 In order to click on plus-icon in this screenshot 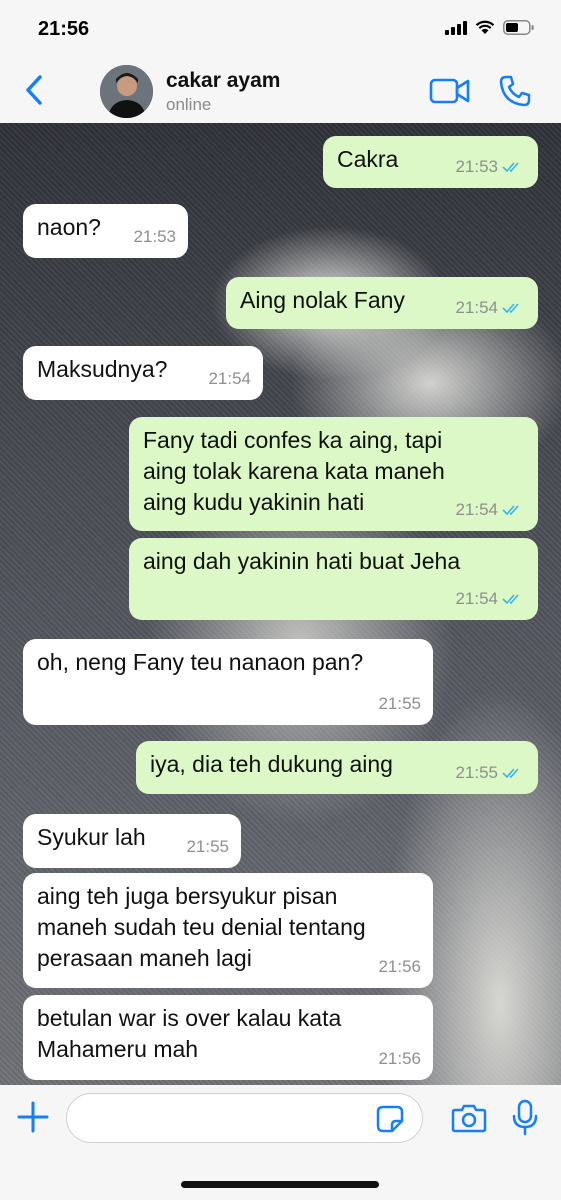, I will do `click(33, 1117)`.